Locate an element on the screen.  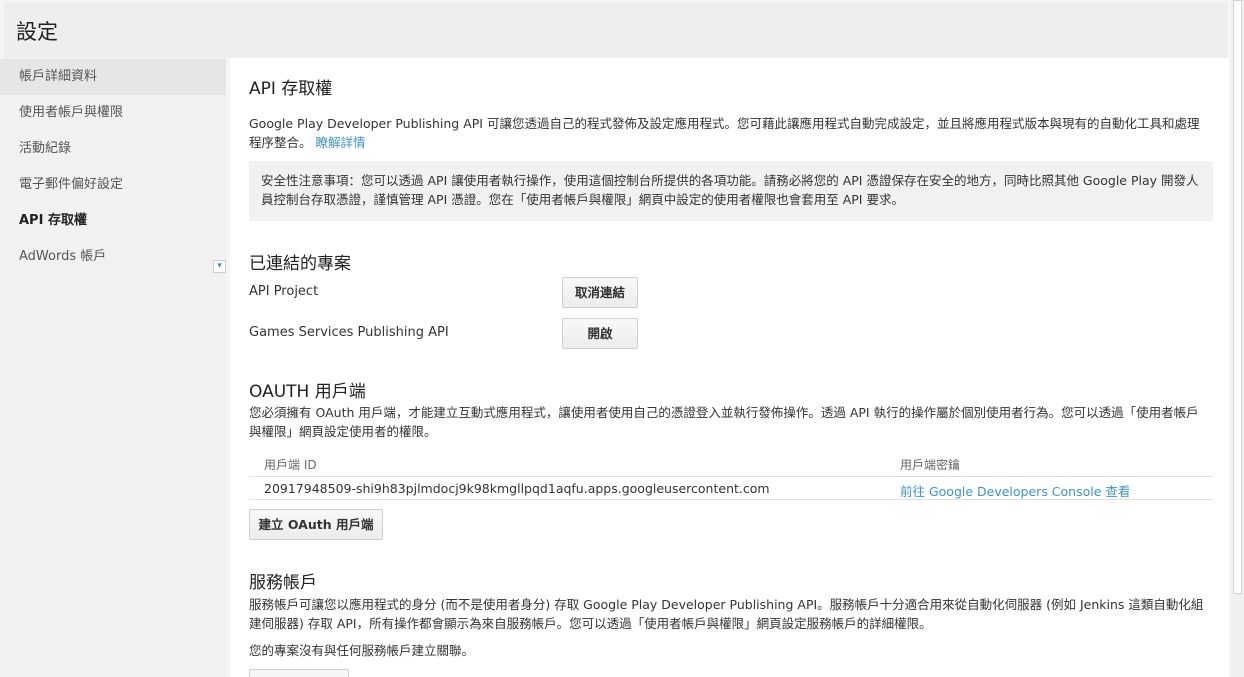
sidebar-item-account-details: 帳戶詳細資料 is located at coordinates (113, 77).